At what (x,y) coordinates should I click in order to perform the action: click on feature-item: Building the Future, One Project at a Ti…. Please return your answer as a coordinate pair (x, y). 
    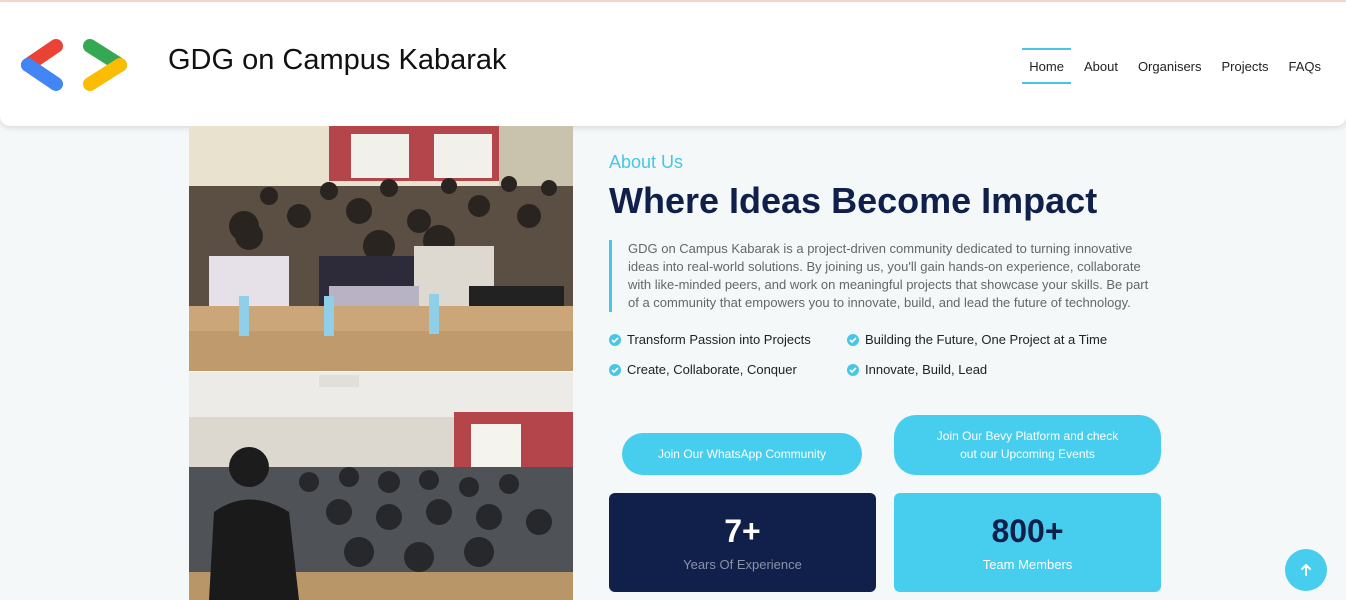
    Looking at the image, I should click on (977, 339).